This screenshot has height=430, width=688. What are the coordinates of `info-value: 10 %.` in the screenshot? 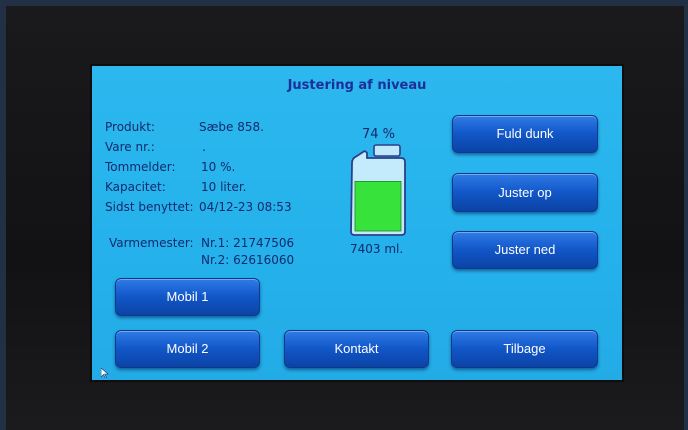 It's located at (218, 167).